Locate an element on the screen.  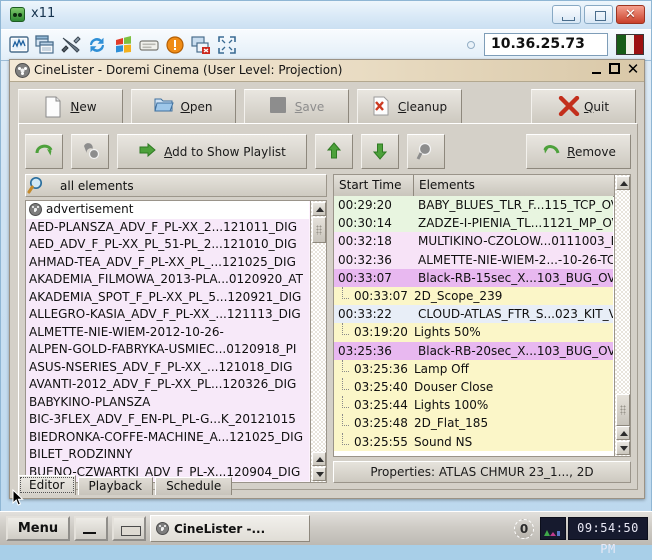
table-row: 03:25:55 Sound NS is located at coordinates (473, 441).